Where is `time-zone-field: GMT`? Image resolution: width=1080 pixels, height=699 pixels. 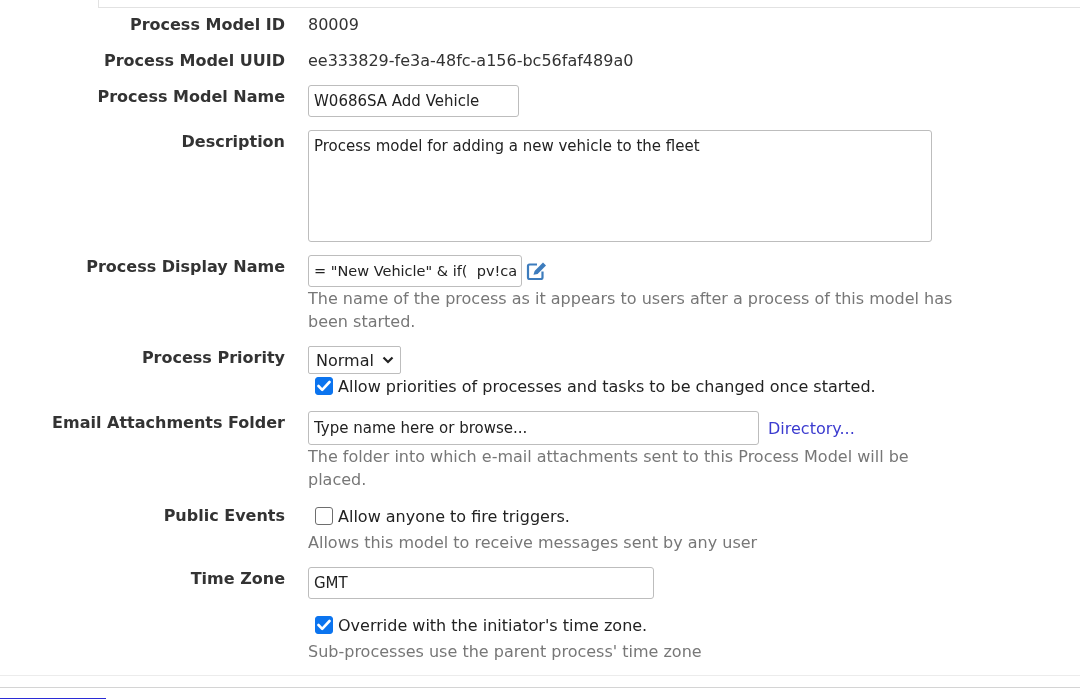
time-zone-field: GMT is located at coordinates (481, 583).